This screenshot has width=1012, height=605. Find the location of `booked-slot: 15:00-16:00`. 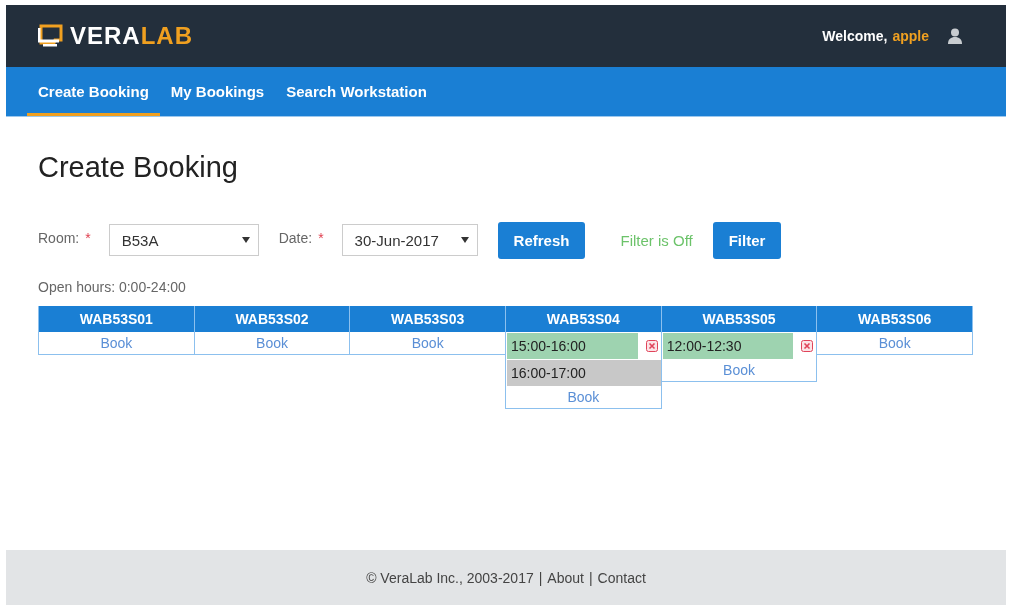

booked-slot: 15:00-16:00 is located at coordinates (572, 346).